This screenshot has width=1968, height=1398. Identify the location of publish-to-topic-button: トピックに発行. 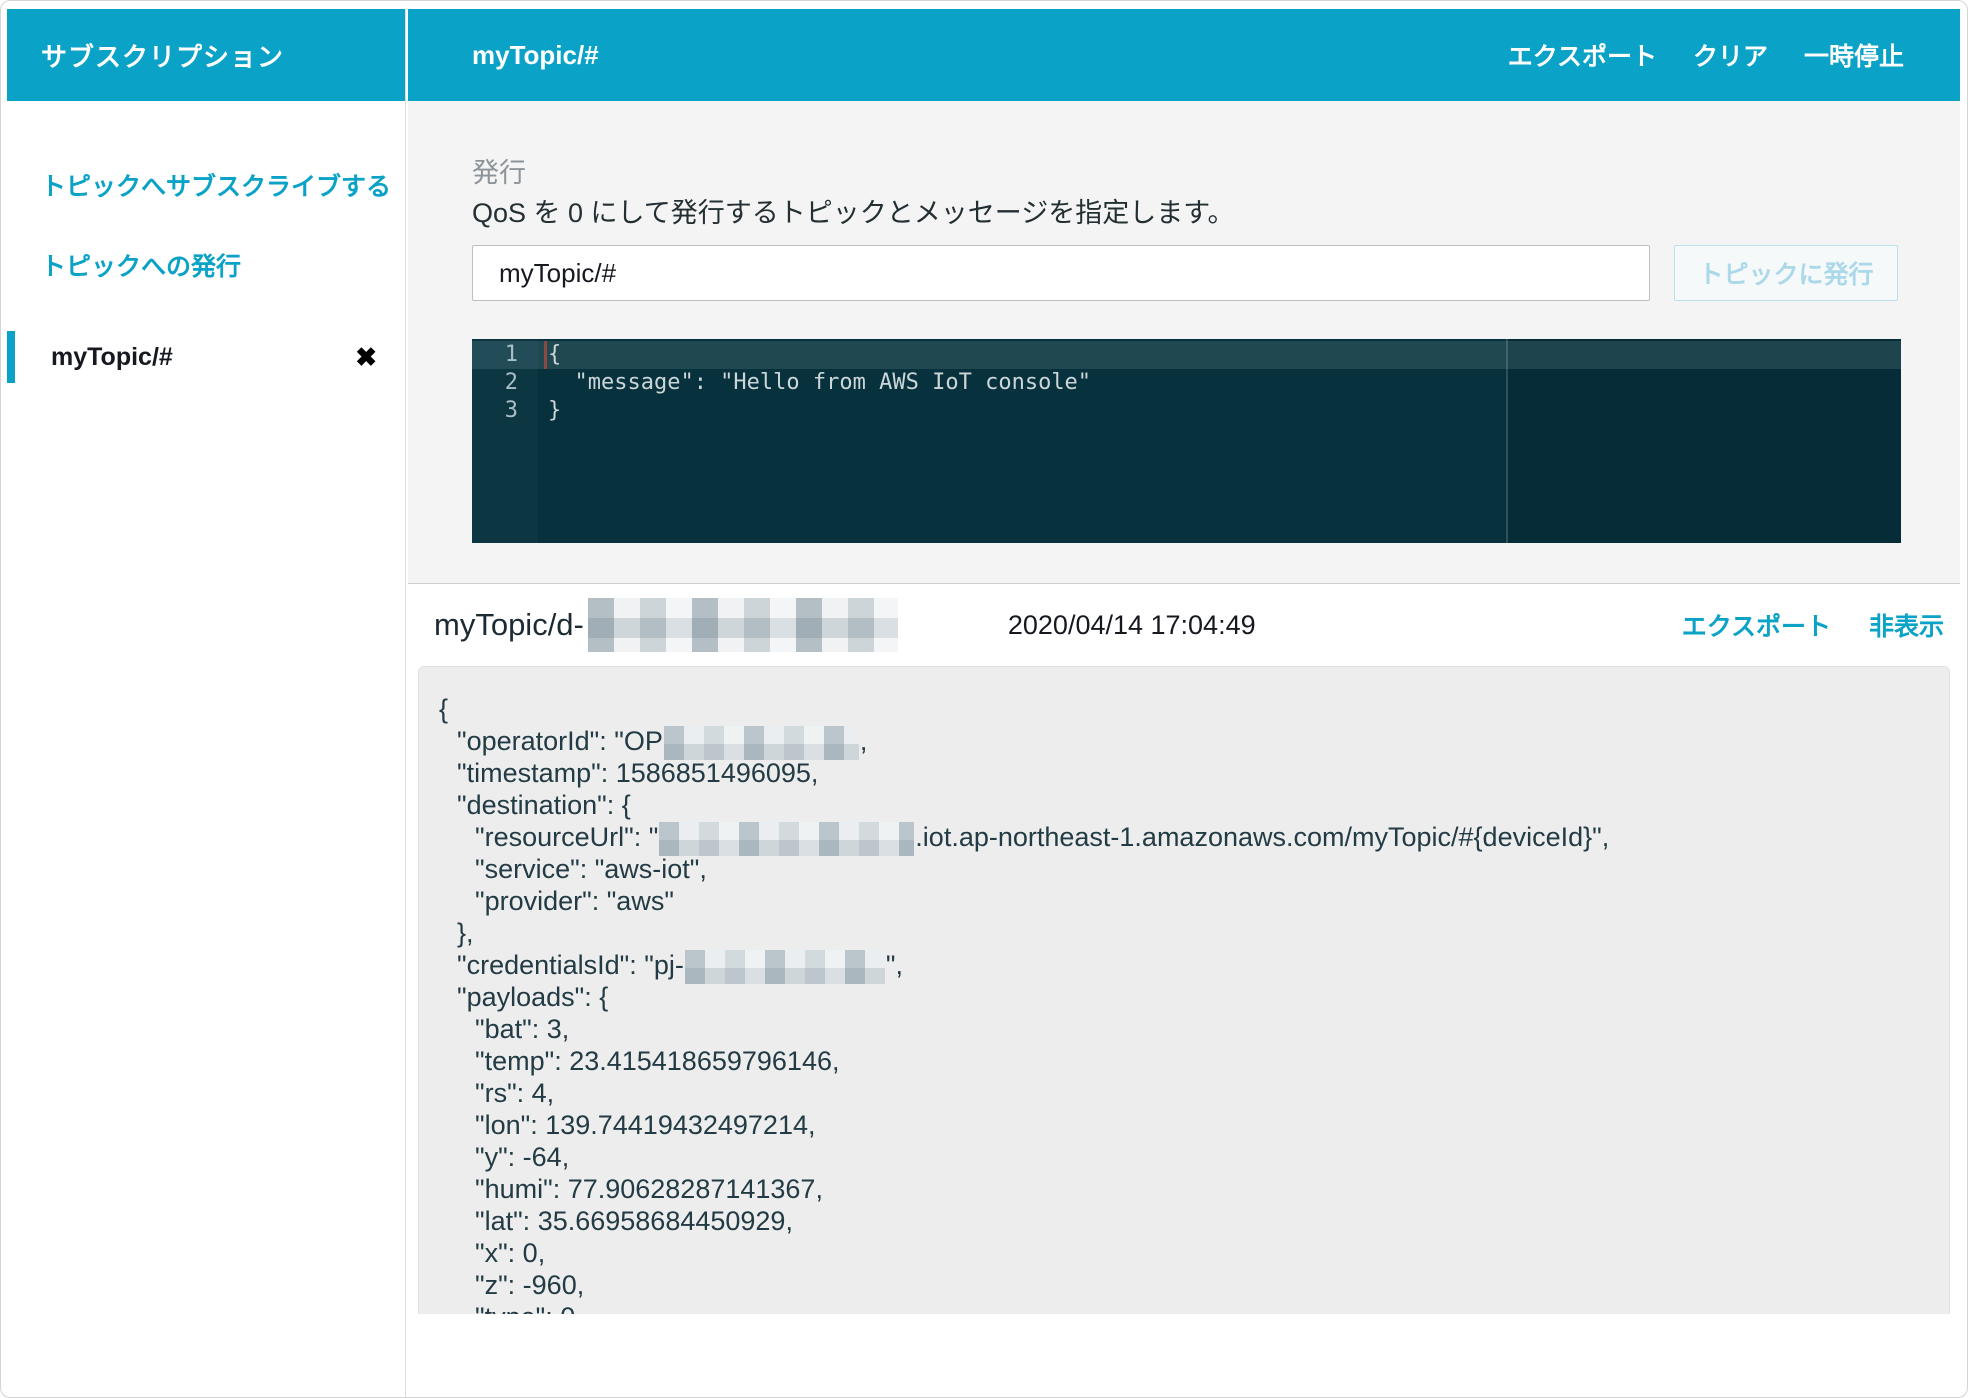
(1786, 273).